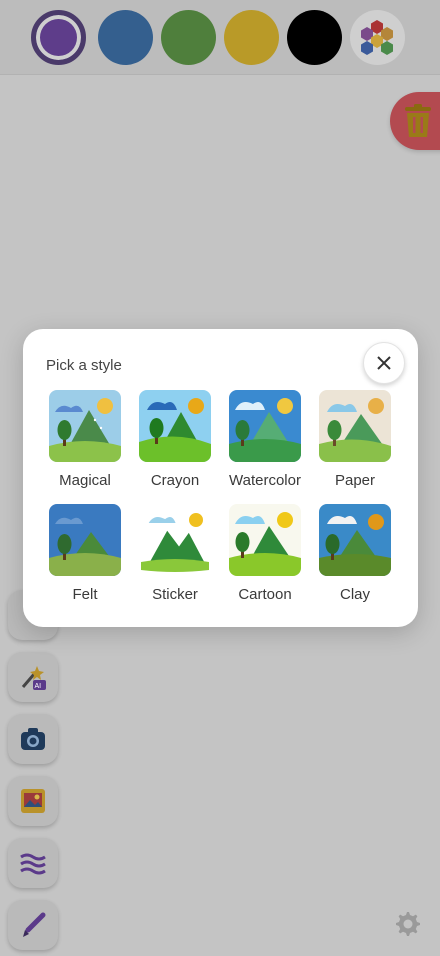 The width and height of the screenshot is (440, 956). I want to click on style-option-paper: Paper, so click(355, 445).